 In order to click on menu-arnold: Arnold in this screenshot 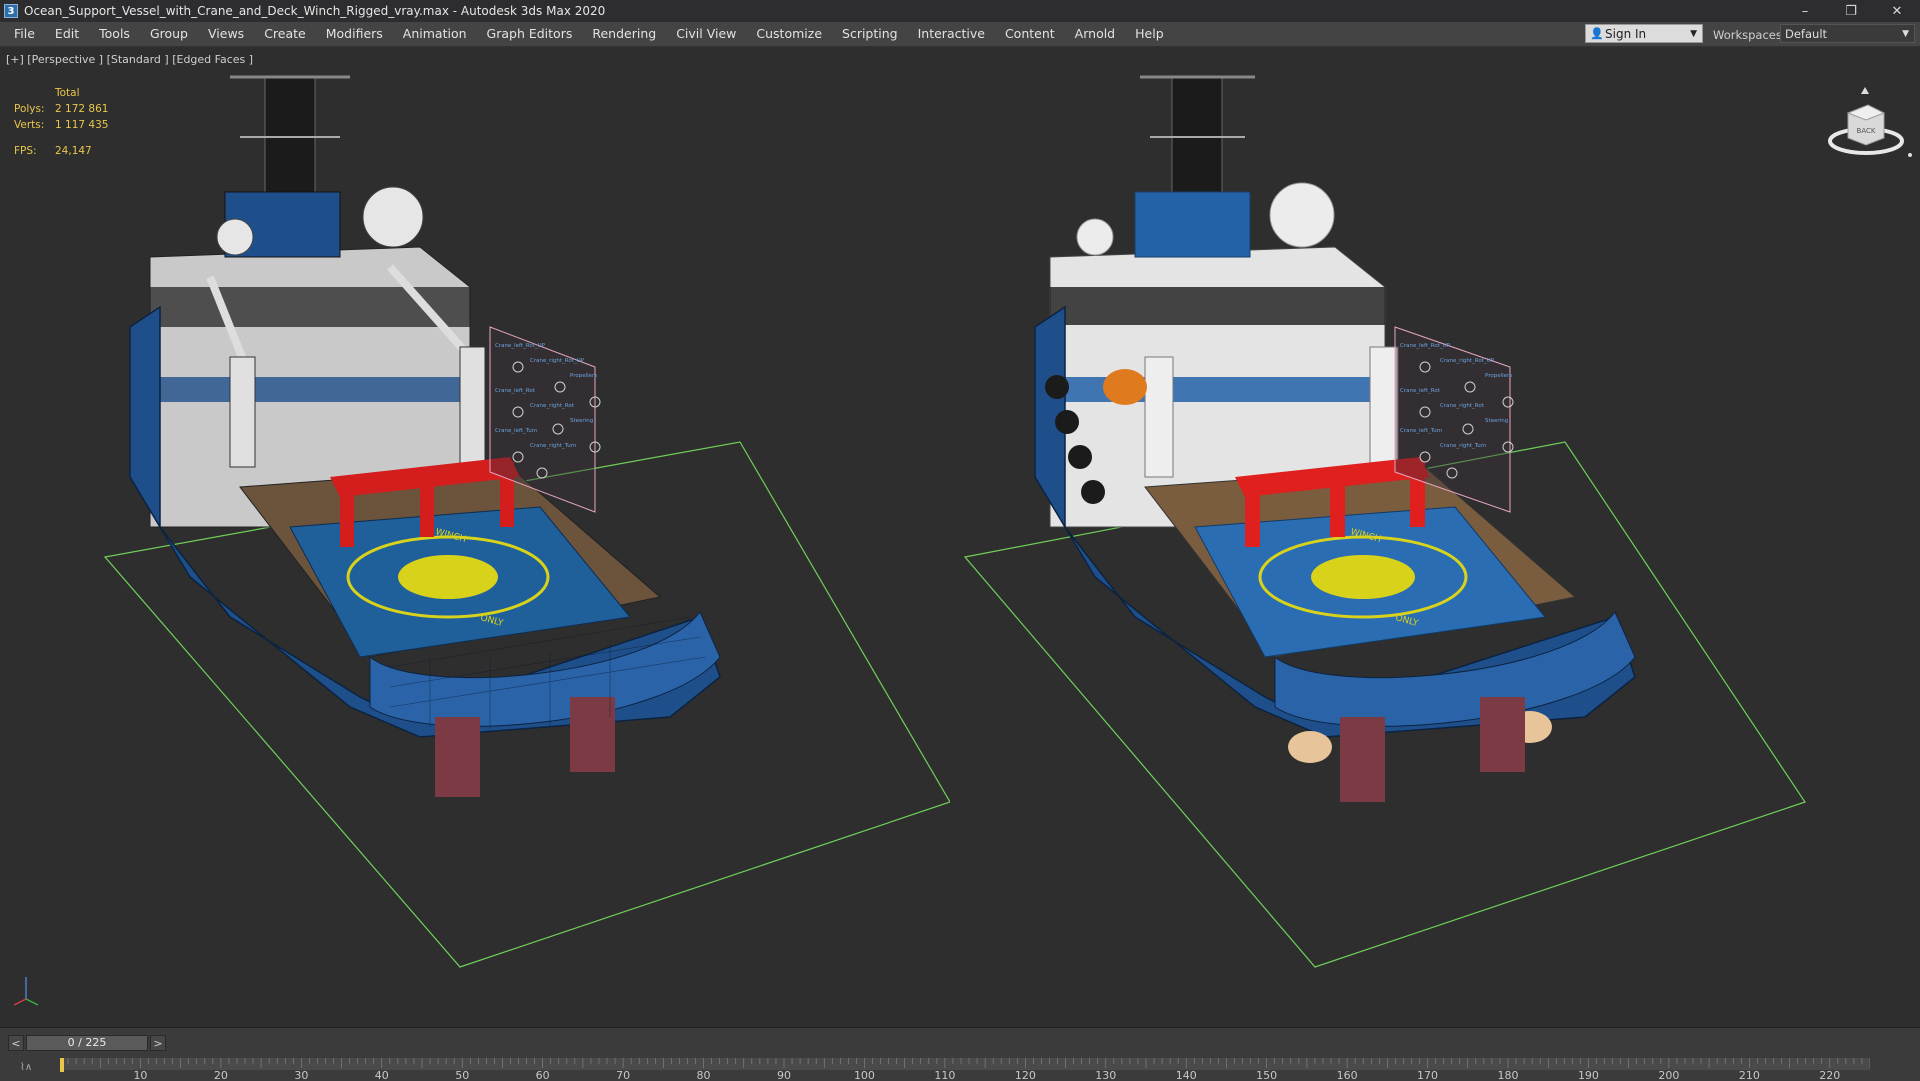, I will do `click(1095, 34)`.